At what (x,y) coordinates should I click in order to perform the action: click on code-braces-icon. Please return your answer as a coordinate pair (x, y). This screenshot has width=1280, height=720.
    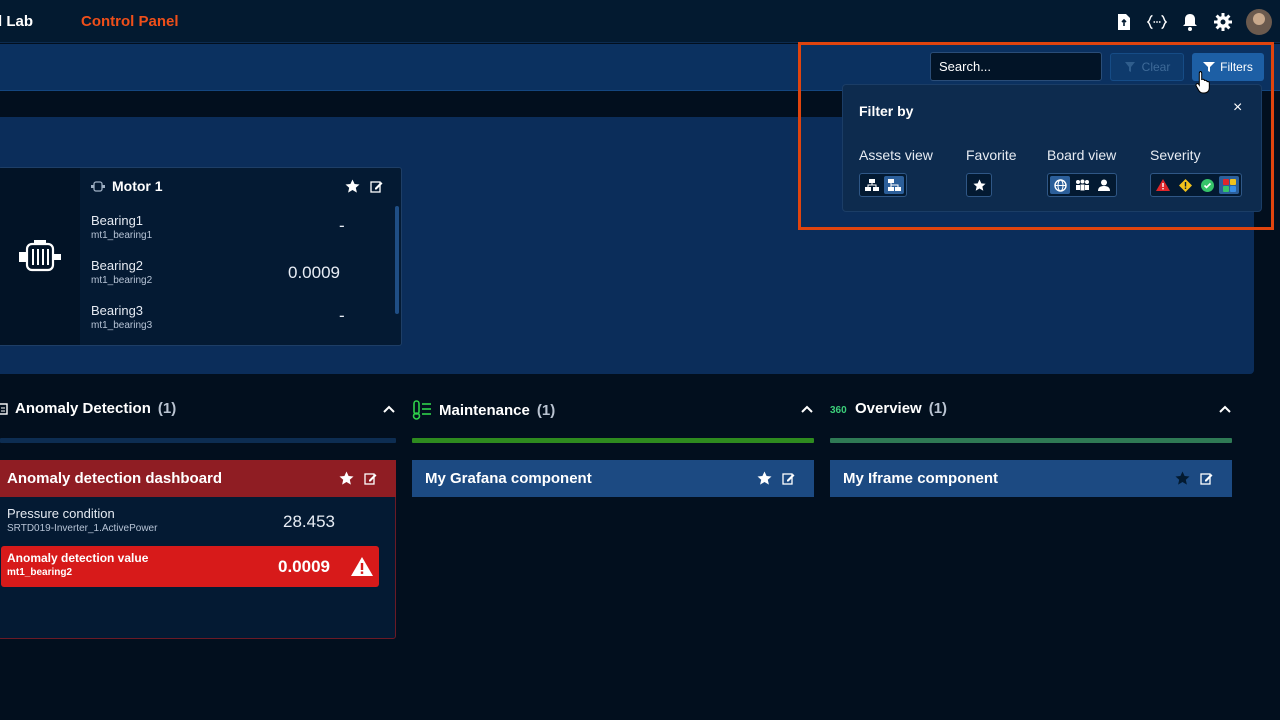
    Looking at the image, I should click on (1157, 22).